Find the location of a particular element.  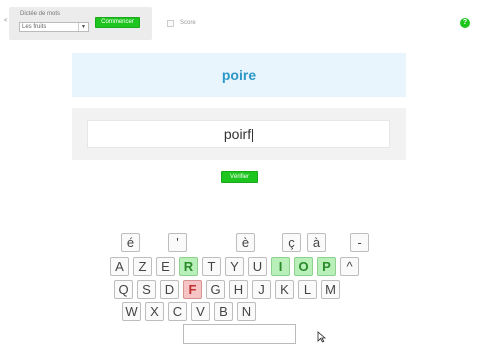

keyboard-key: L is located at coordinates (307, 289).